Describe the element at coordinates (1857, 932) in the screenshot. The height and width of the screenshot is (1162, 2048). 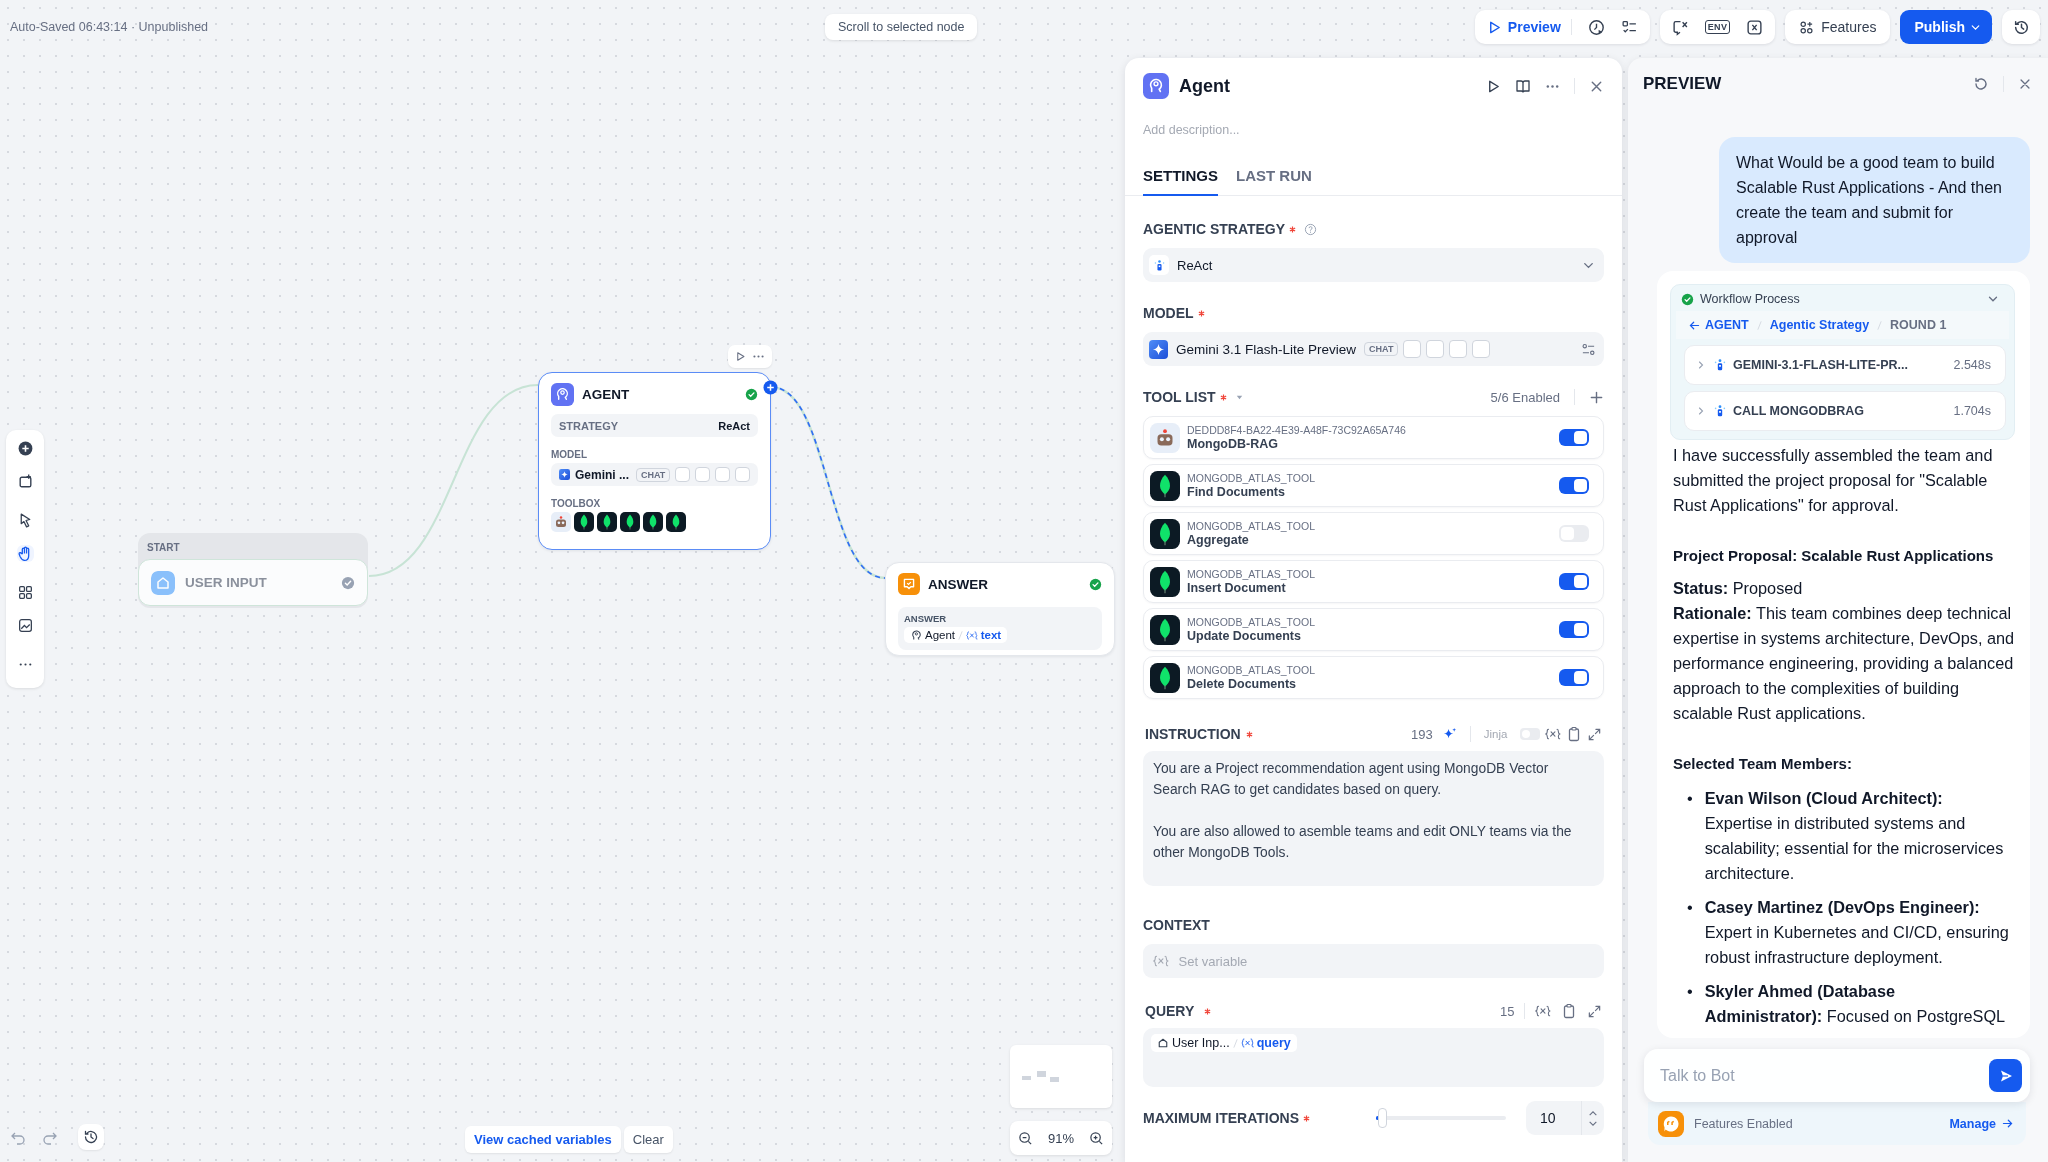
I see `list-item: Casey Martinez (DevOps Engineer): Expert in Kubernetes and CI/CD, ensuring robust infrastructure deployment.` at that location.